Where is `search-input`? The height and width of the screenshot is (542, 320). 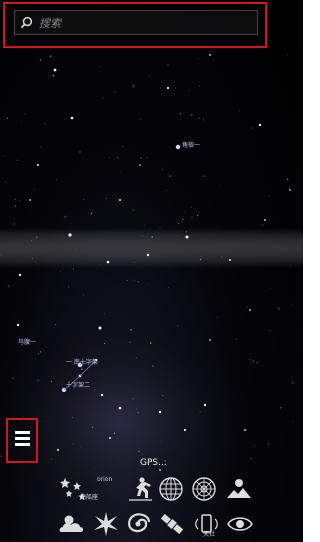 search-input is located at coordinates (144, 23).